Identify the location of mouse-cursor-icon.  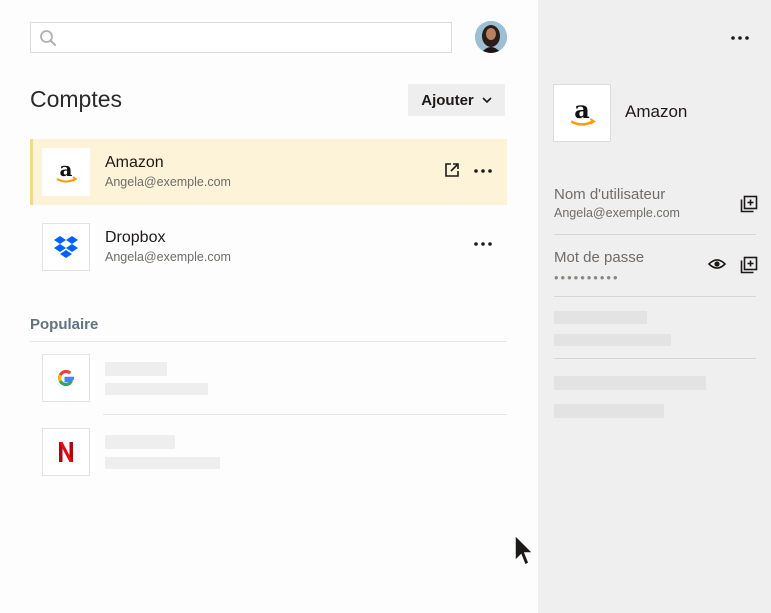
(524, 550).